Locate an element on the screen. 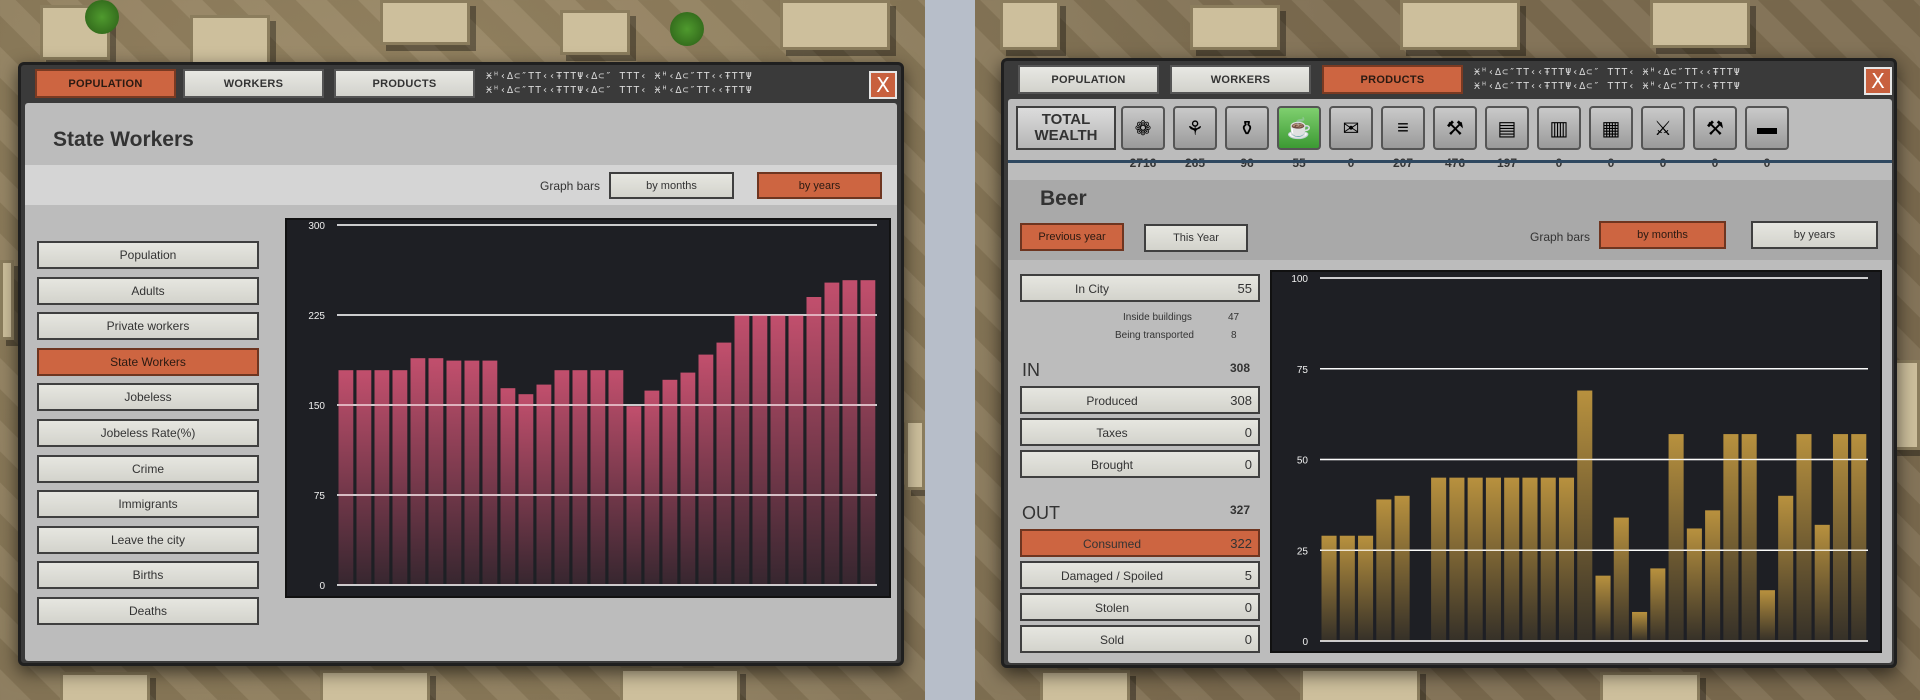  stone-icon: ▦ is located at coordinates (1611, 128).